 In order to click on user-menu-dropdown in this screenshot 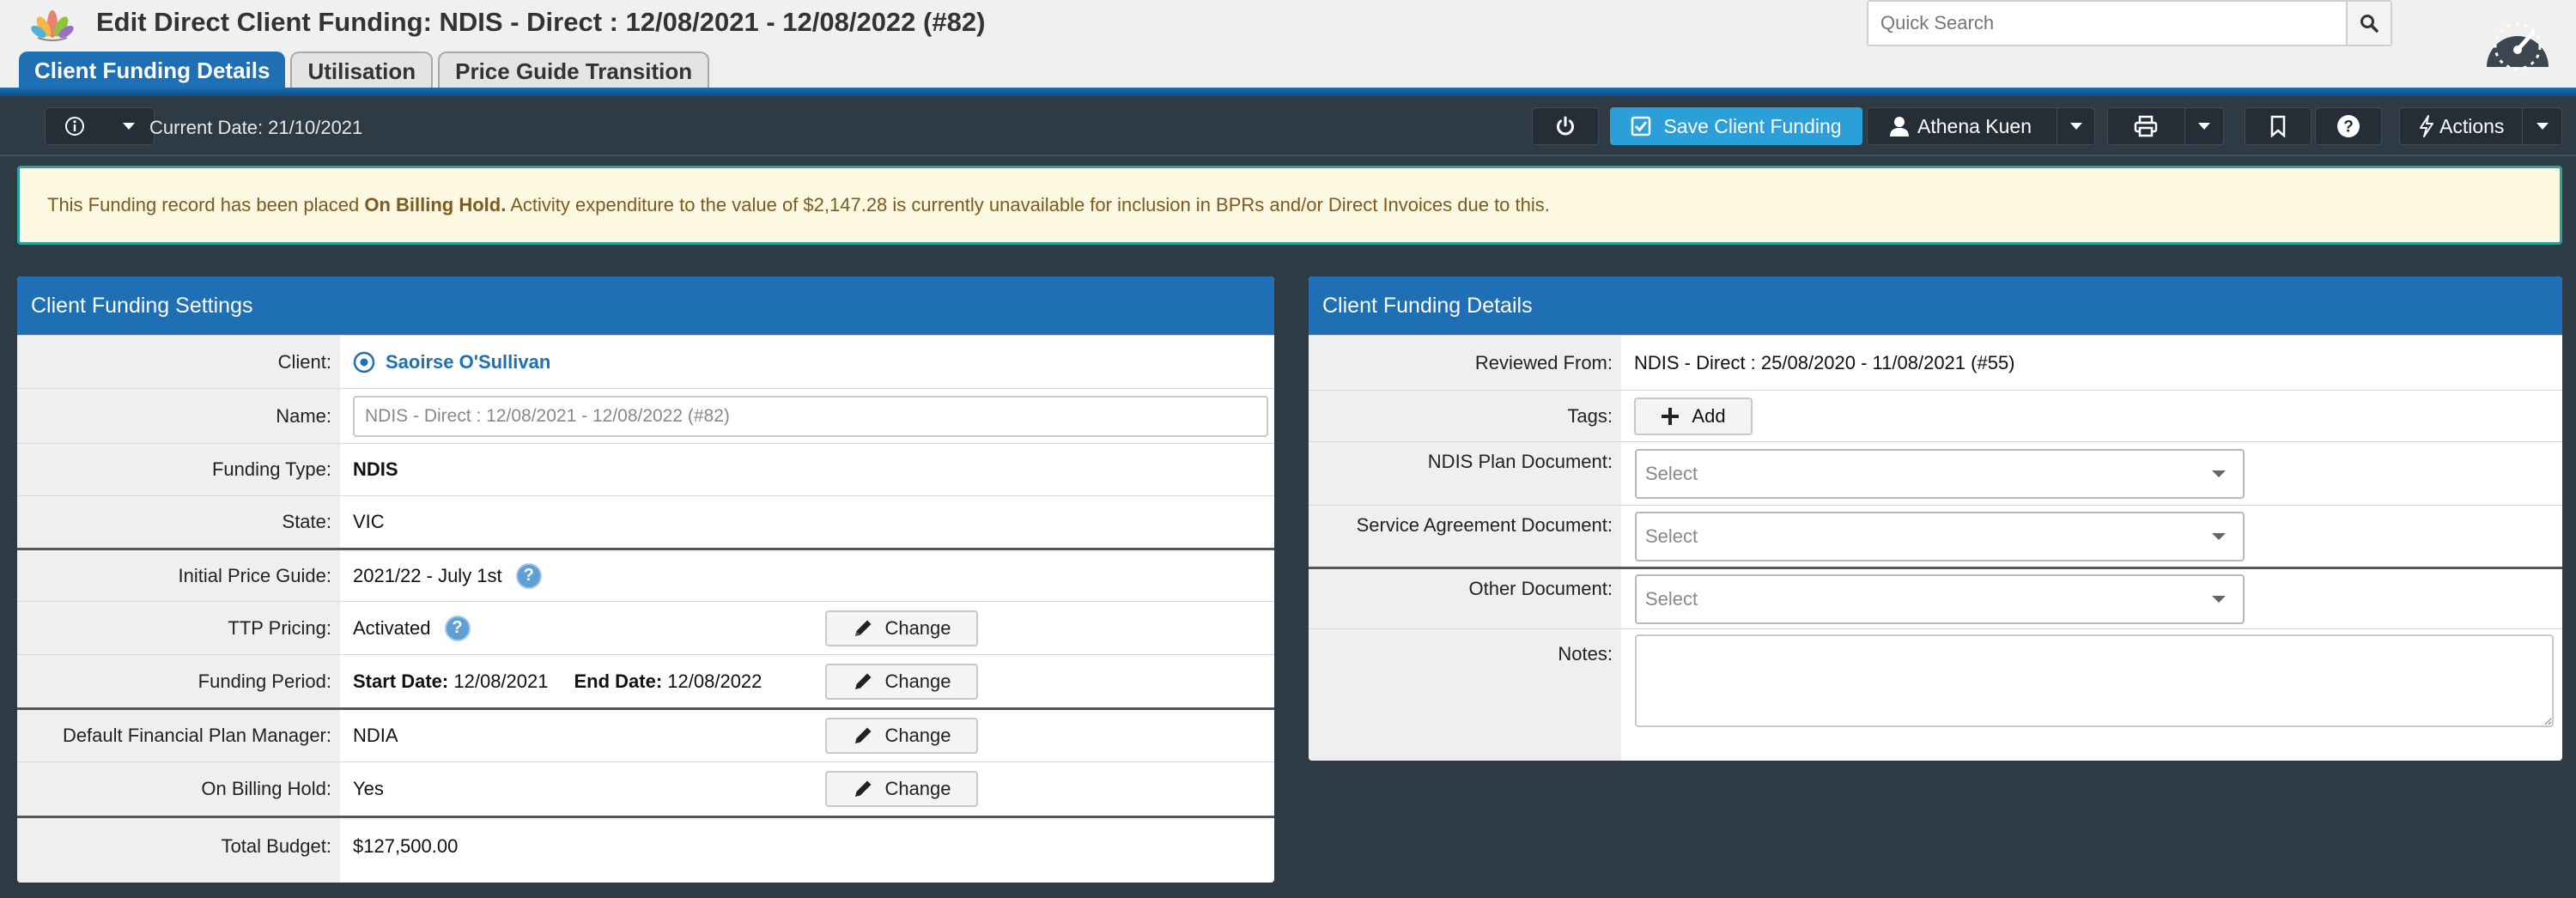, I will do `click(2075, 126)`.